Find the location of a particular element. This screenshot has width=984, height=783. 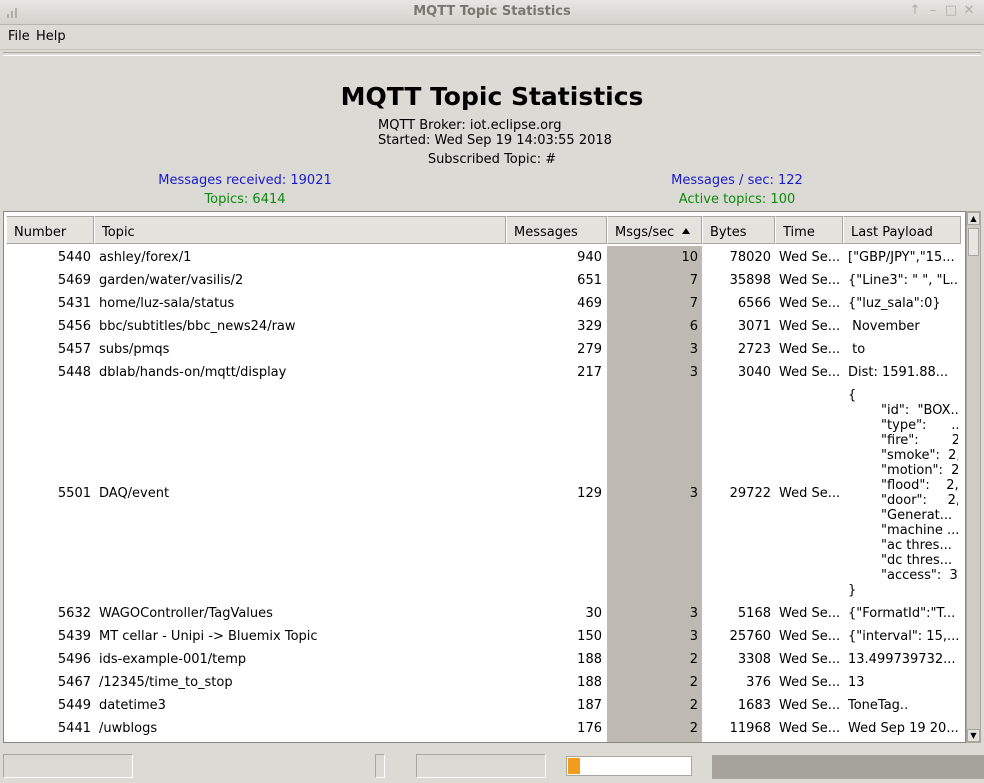

cell-msgs-sec: 7 is located at coordinates (693, 280).